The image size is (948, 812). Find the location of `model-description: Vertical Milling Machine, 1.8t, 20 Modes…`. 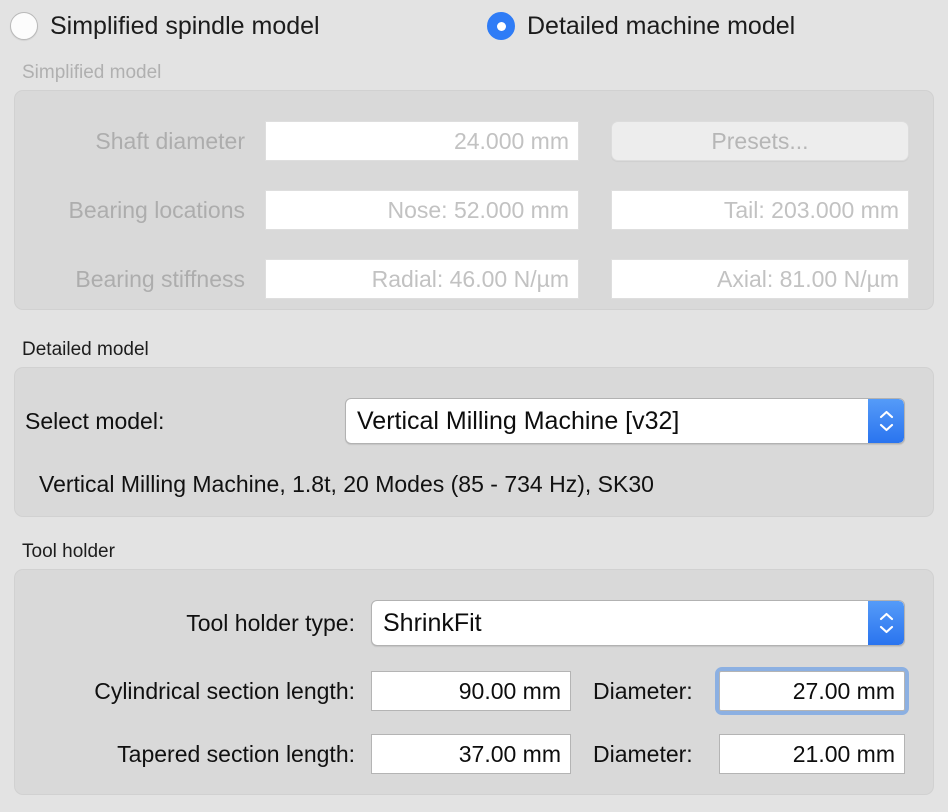

model-description: Vertical Milling Machine, 1.8t, 20 Modes… is located at coordinates (346, 484).